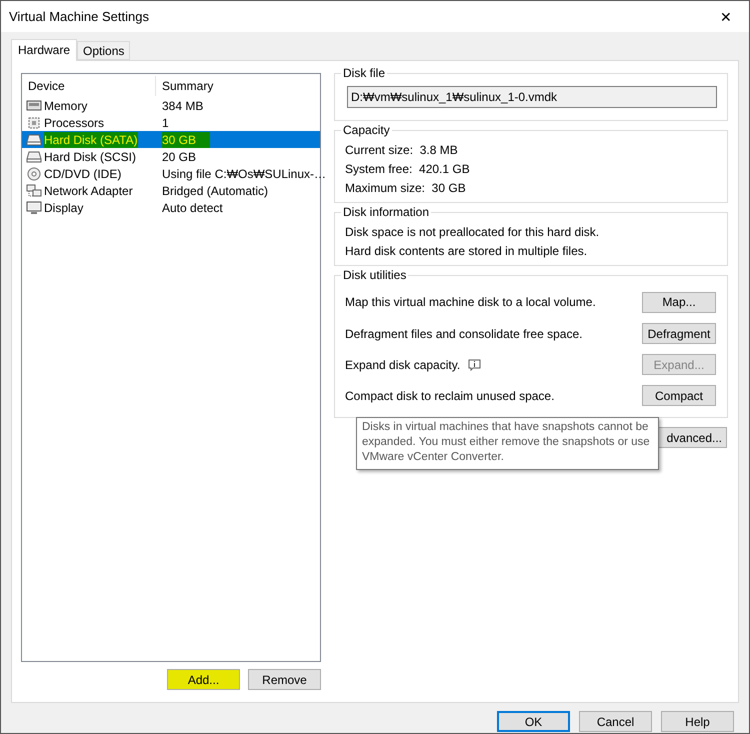 Image resolution: width=750 pixels, height=734 pixels. I want to click on device-row: Memory 384 MB, so click(171, 105).